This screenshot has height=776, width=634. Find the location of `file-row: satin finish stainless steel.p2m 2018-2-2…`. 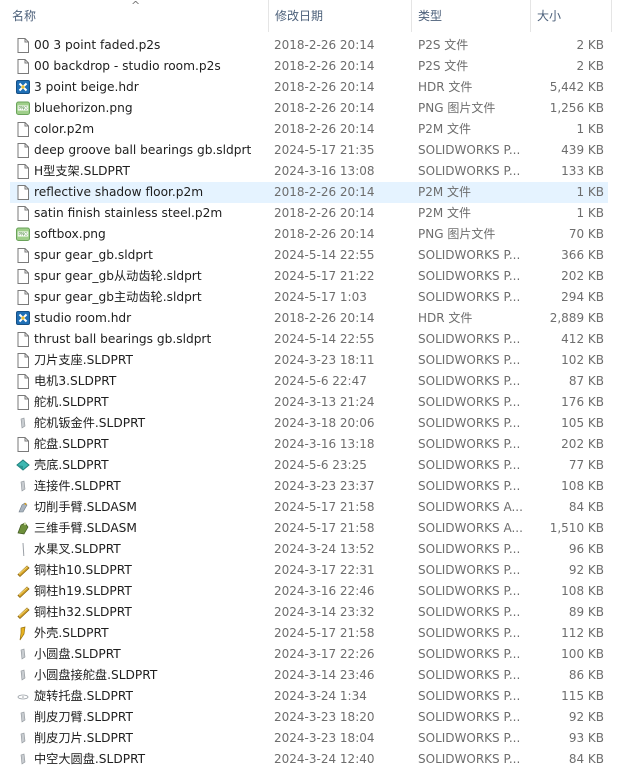

file-row: satin finish stainless steel.p2m 2018-2-2… is located at coordinates (309, 213).